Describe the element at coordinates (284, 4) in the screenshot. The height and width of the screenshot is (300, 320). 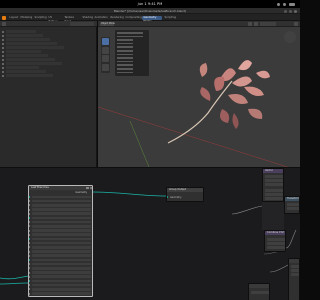
I see `volume-icon` at that location.